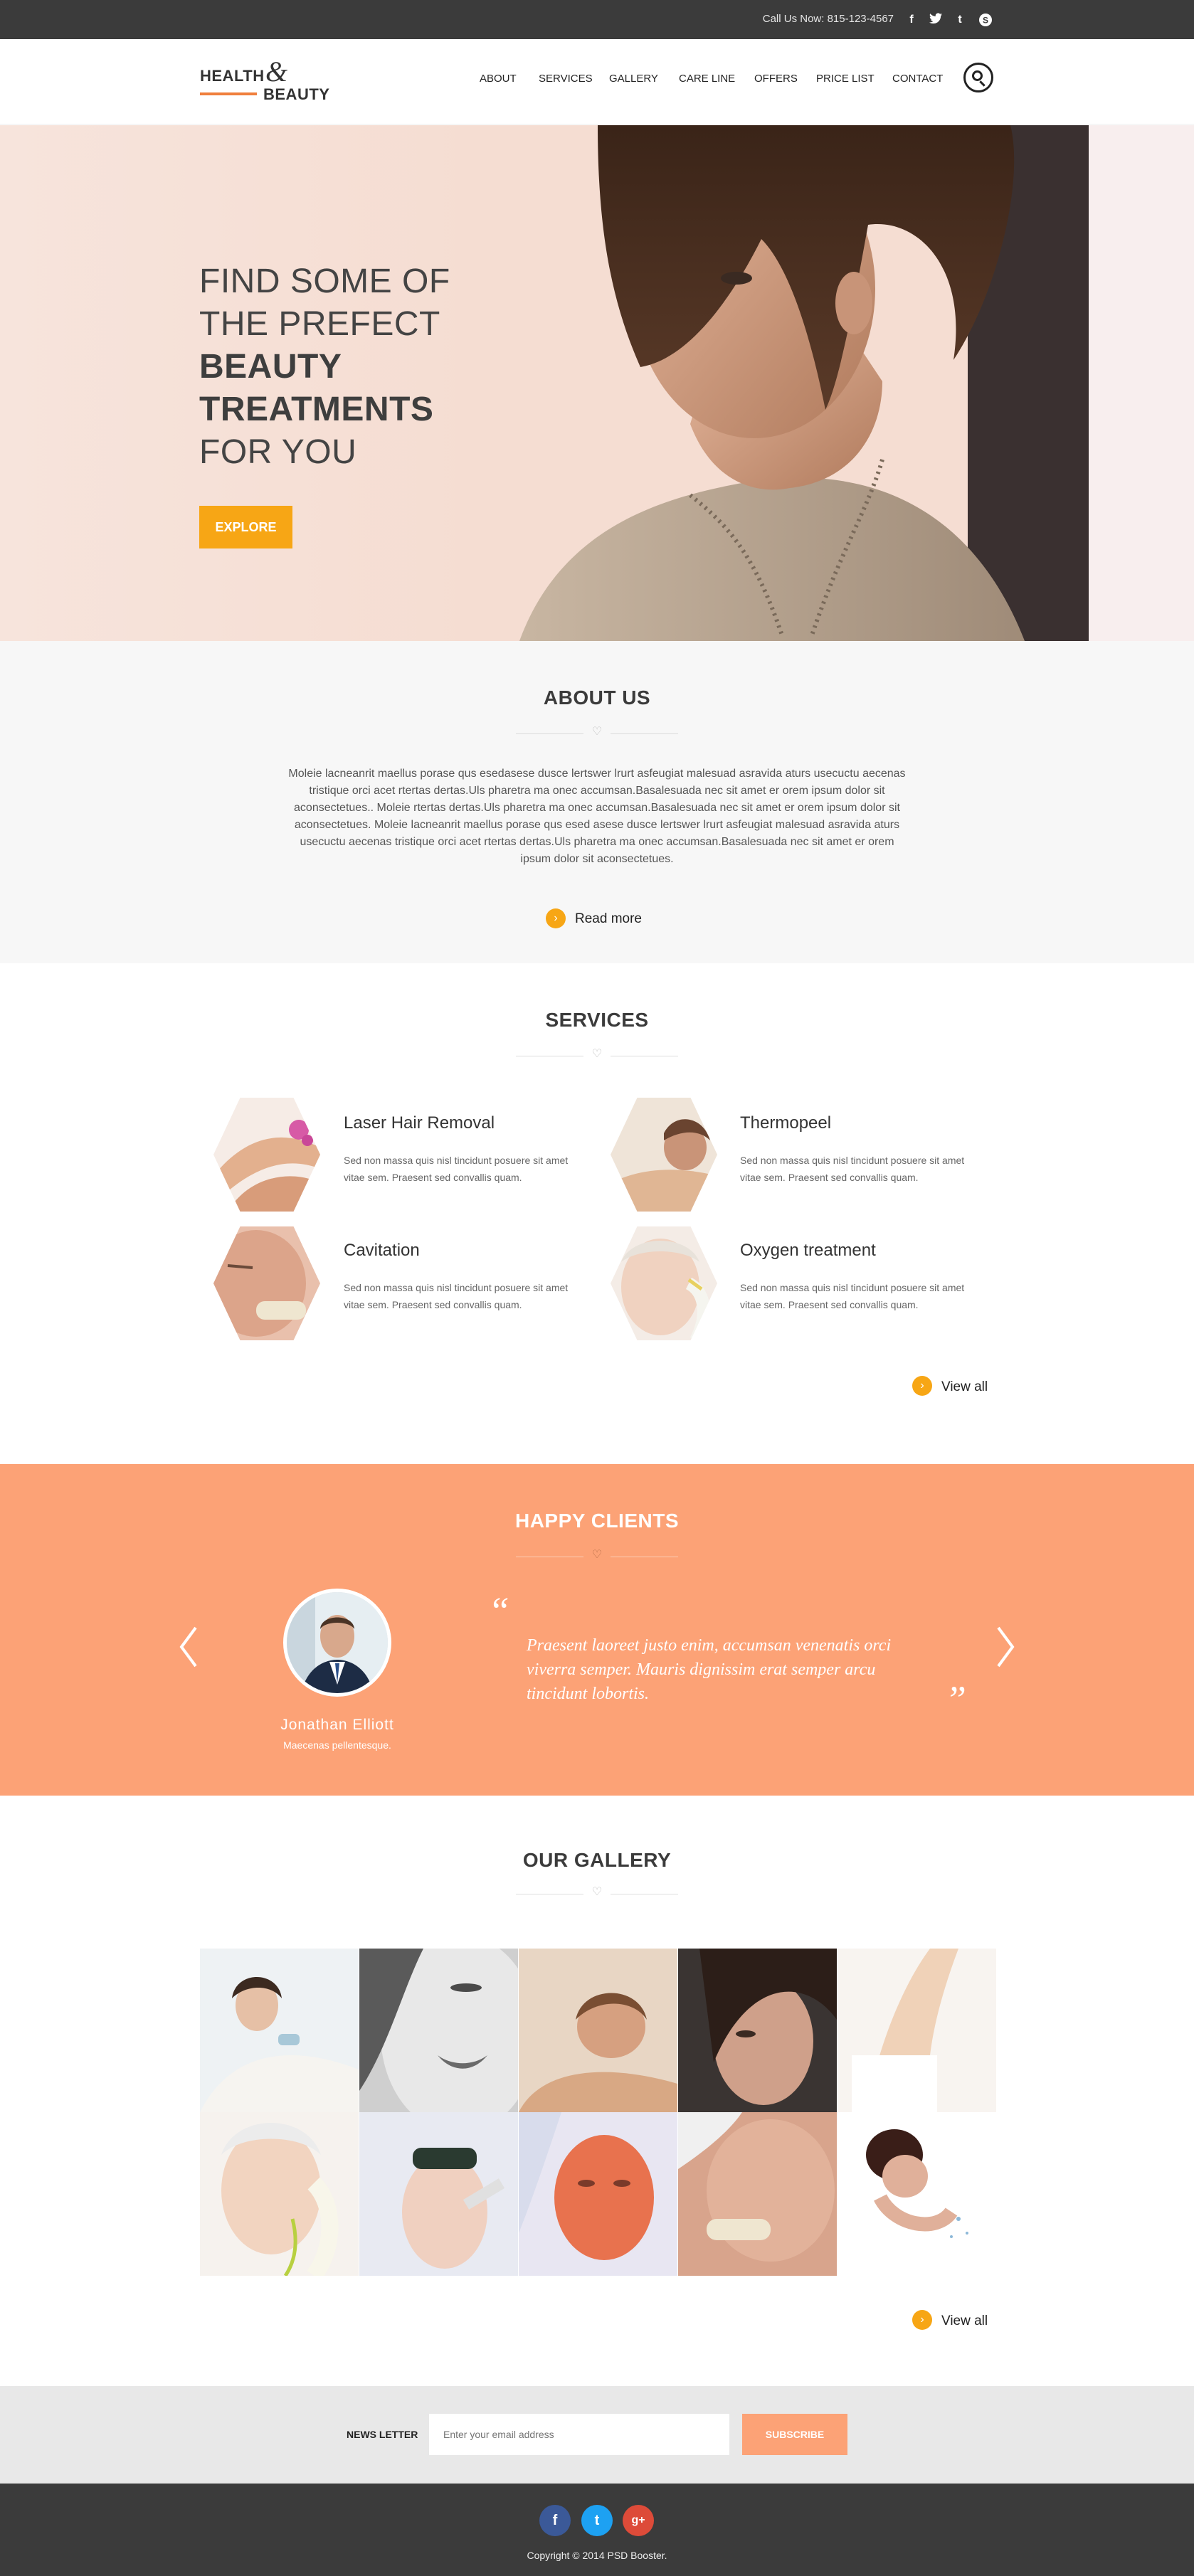 The width and height of the screenshot is (1194, 2576). I want to click on logo-ampersand: &, so click(276, 71).